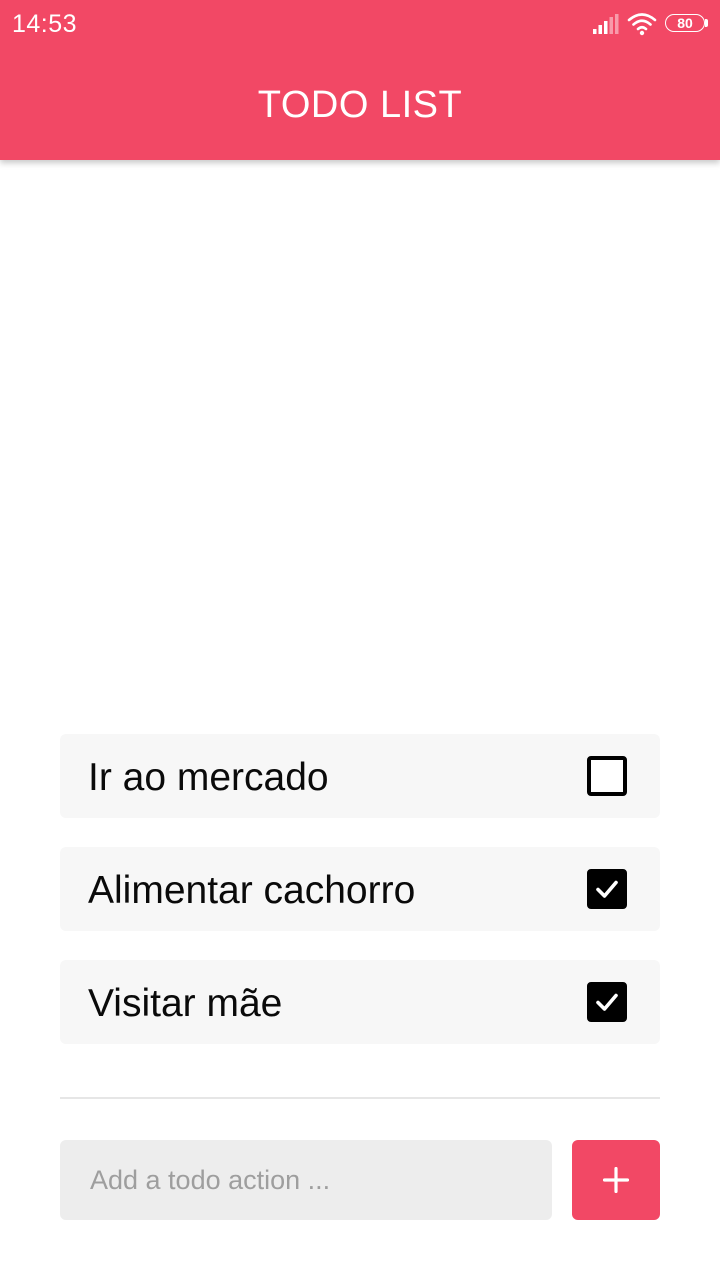 This screenshot has height=1280, width=720. I want to click on wifi-icon, so click(642, 24).